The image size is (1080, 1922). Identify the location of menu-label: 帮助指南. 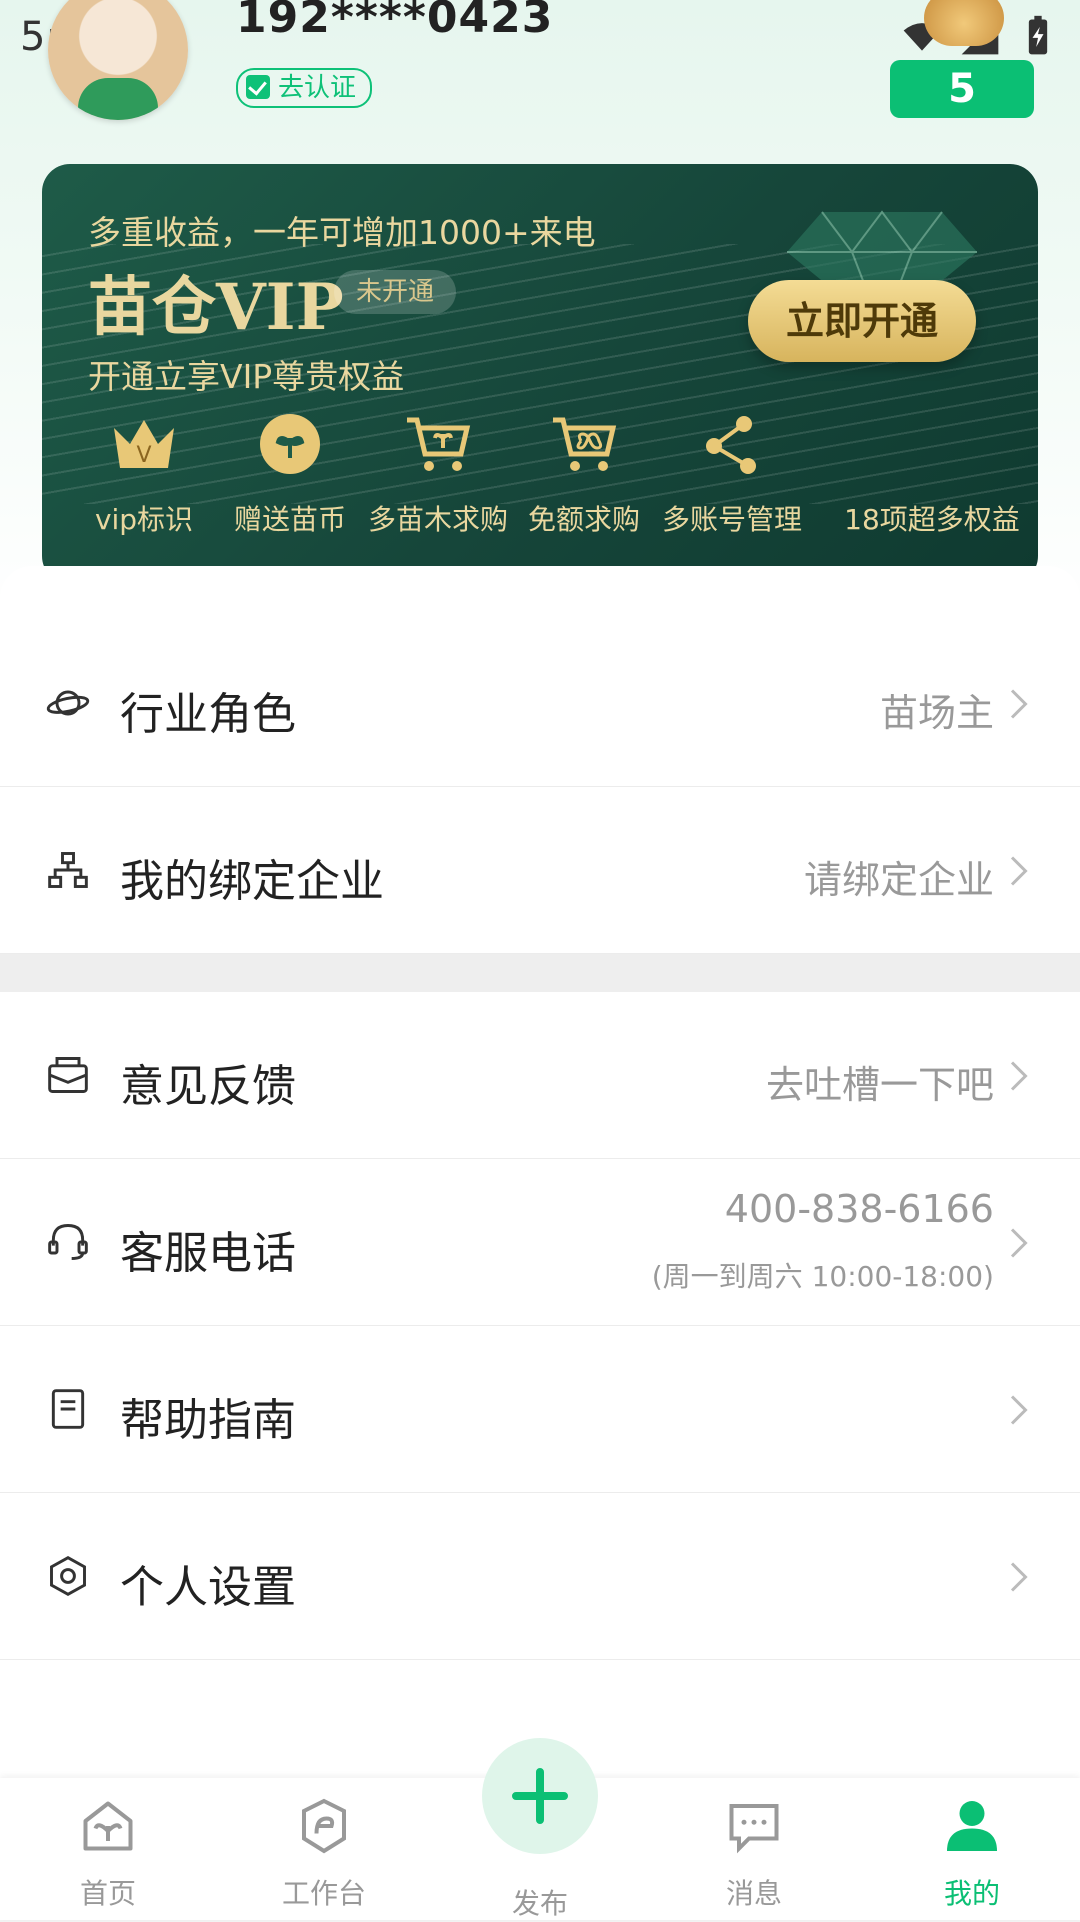
(208, 1420).